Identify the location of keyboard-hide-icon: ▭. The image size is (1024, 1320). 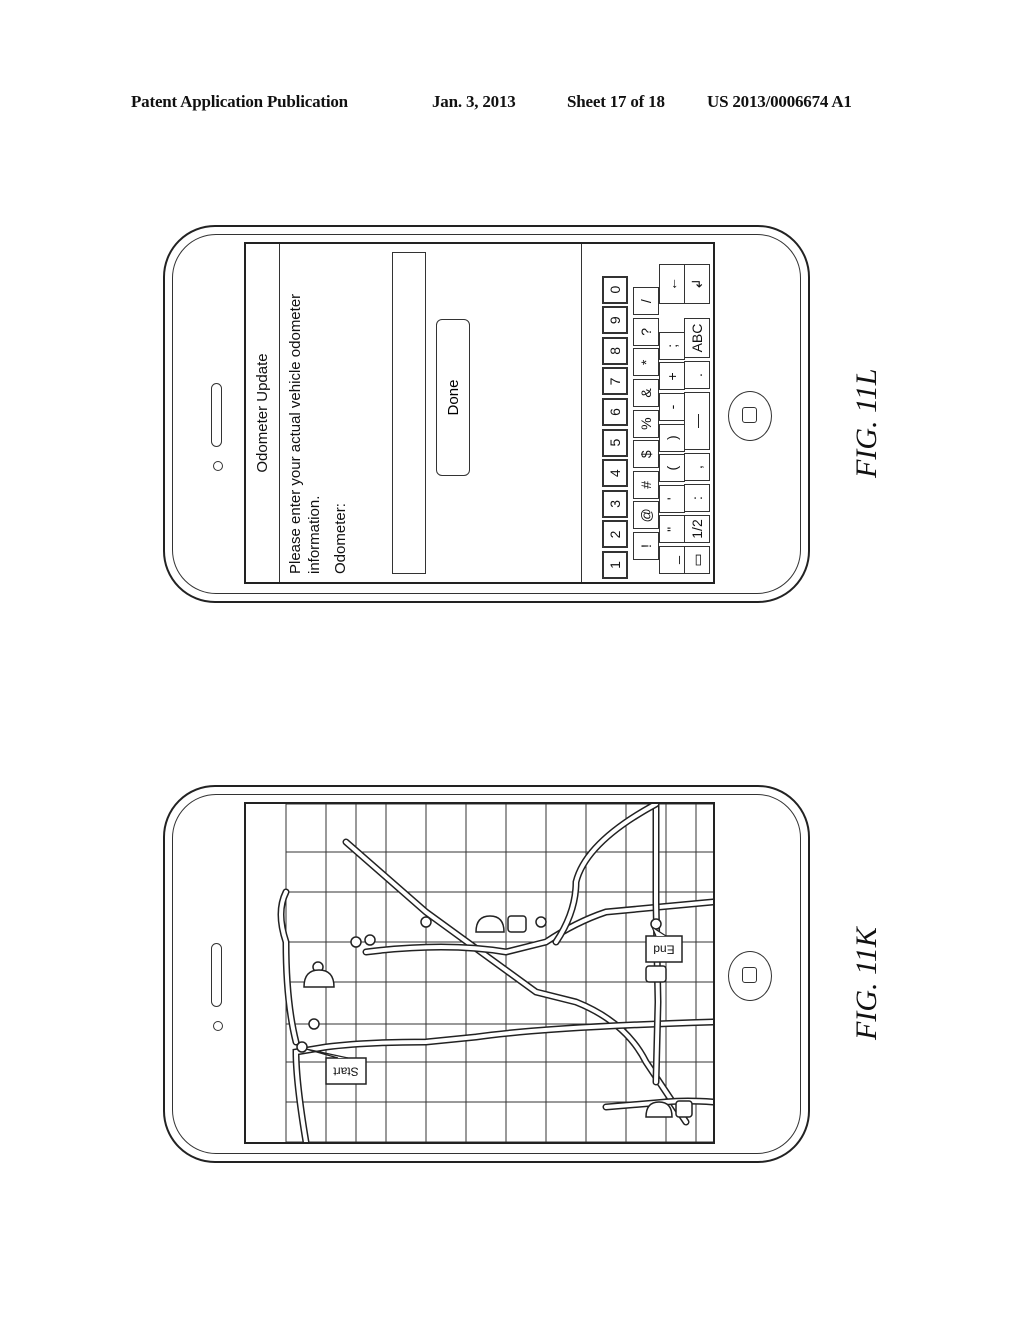
(697, 560).